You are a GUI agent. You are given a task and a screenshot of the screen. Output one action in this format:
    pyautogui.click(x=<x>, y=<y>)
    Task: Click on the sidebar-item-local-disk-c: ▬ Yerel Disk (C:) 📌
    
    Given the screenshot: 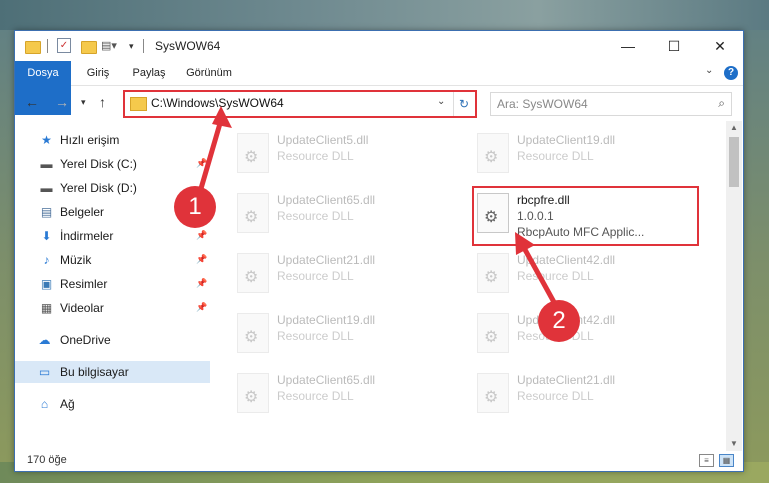 What is the action you would take?
    pyautogui.click(x=112, y=164)
    